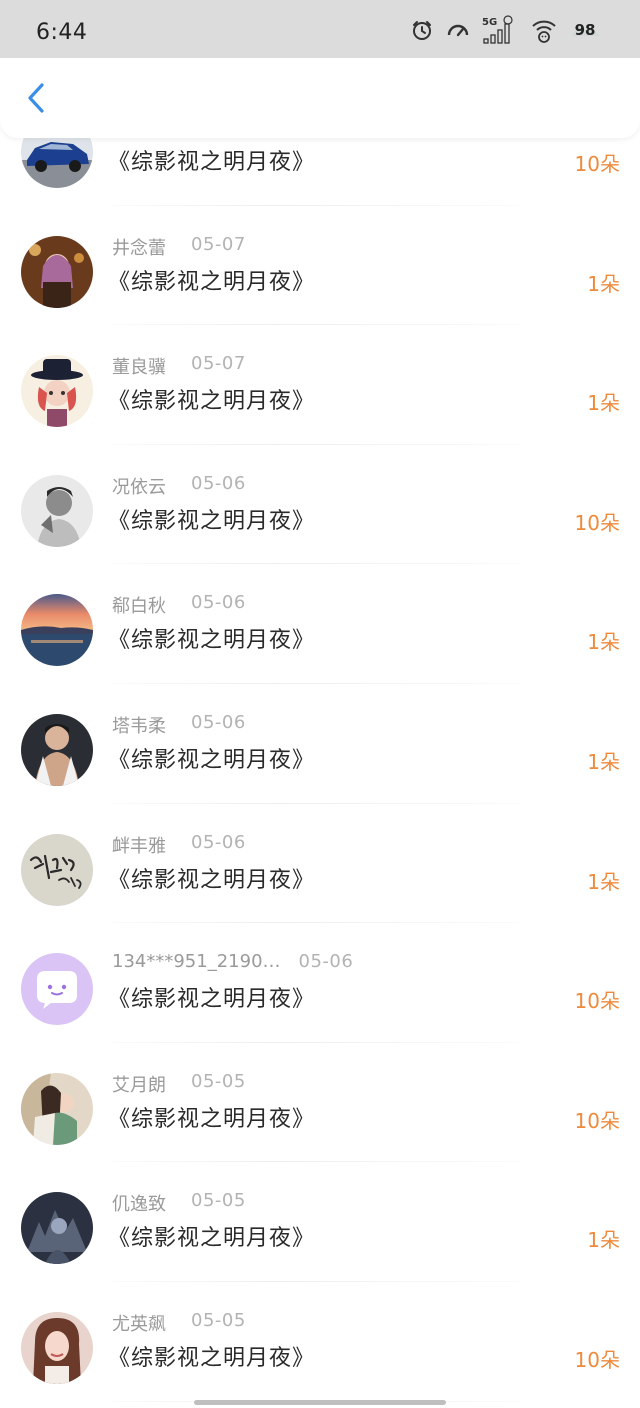  Describe the element at coordinates (139, 607) in the screenshot. I see `user-name: 郗白秋` at that location.